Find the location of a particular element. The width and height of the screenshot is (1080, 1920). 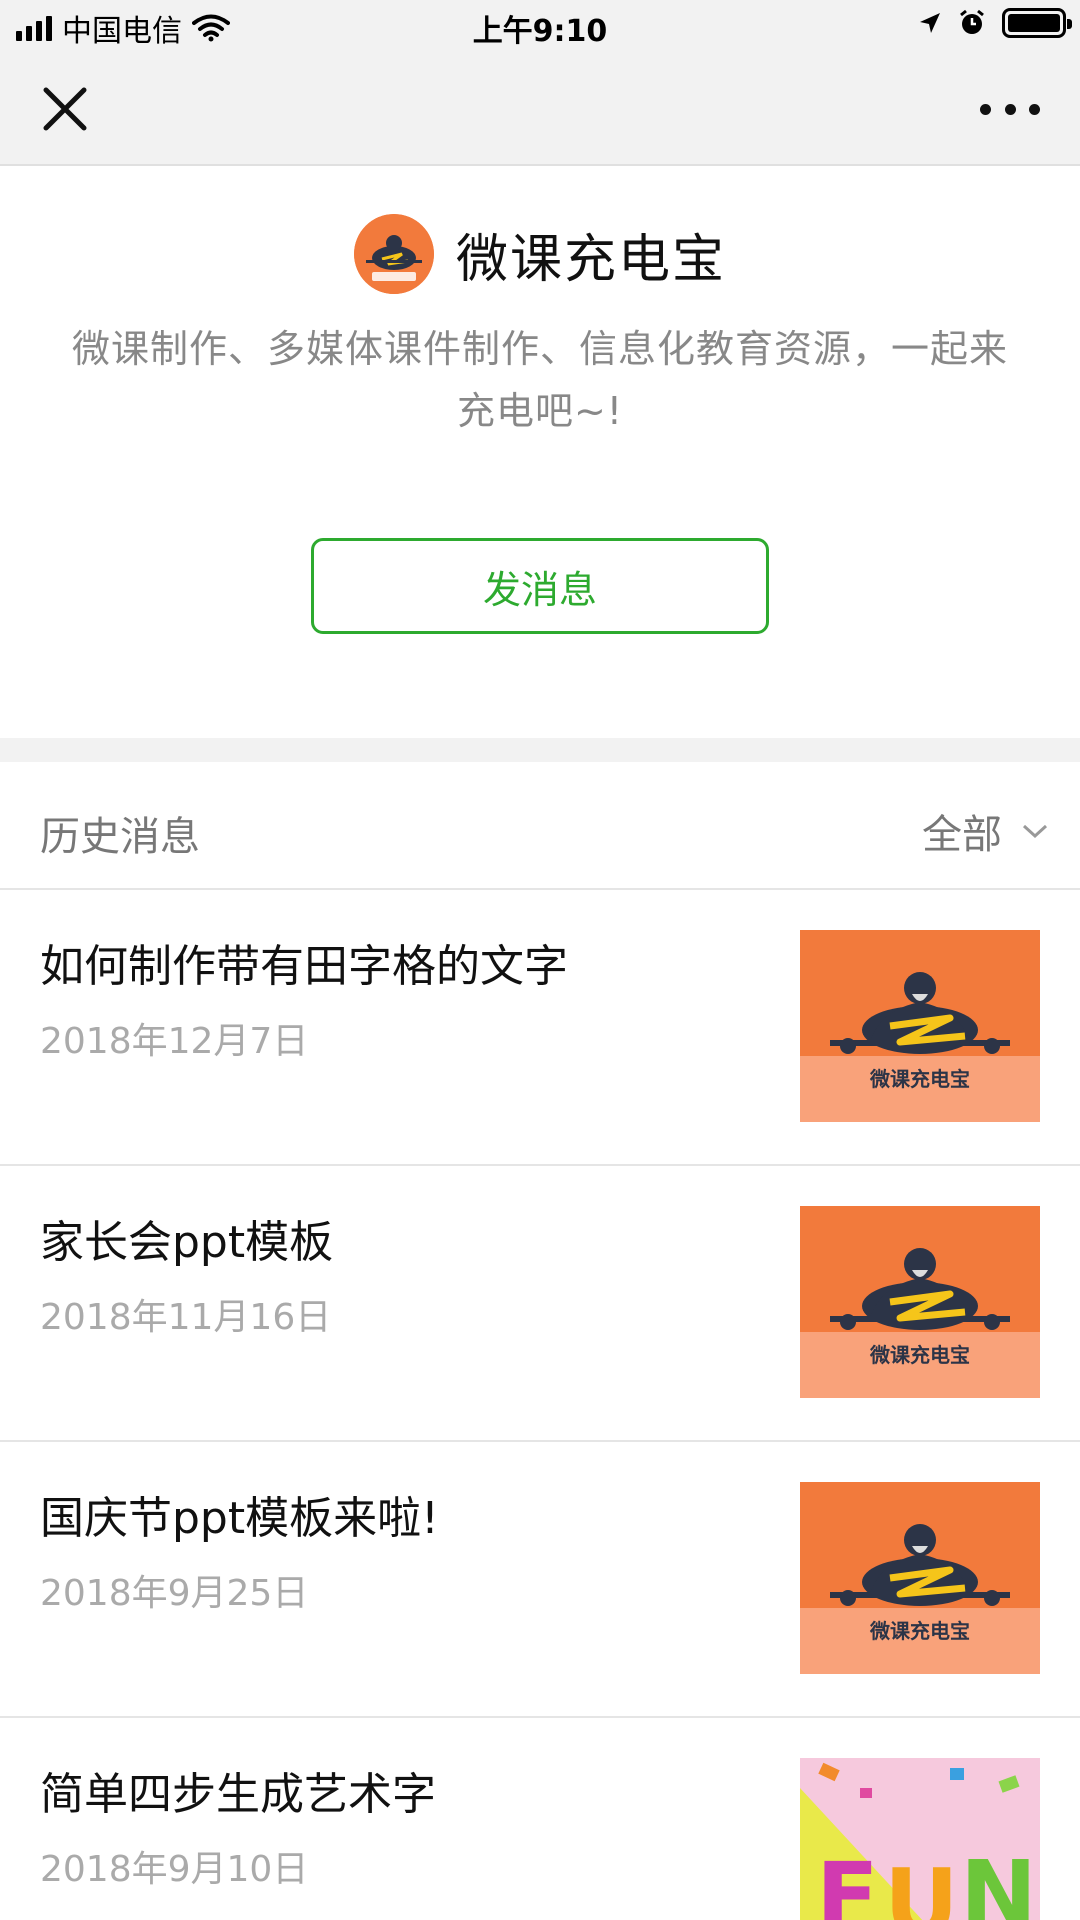

article-item: 简单四步生成艺术字 2018年9月10日 F U N is located at coordinates (540, 1819).